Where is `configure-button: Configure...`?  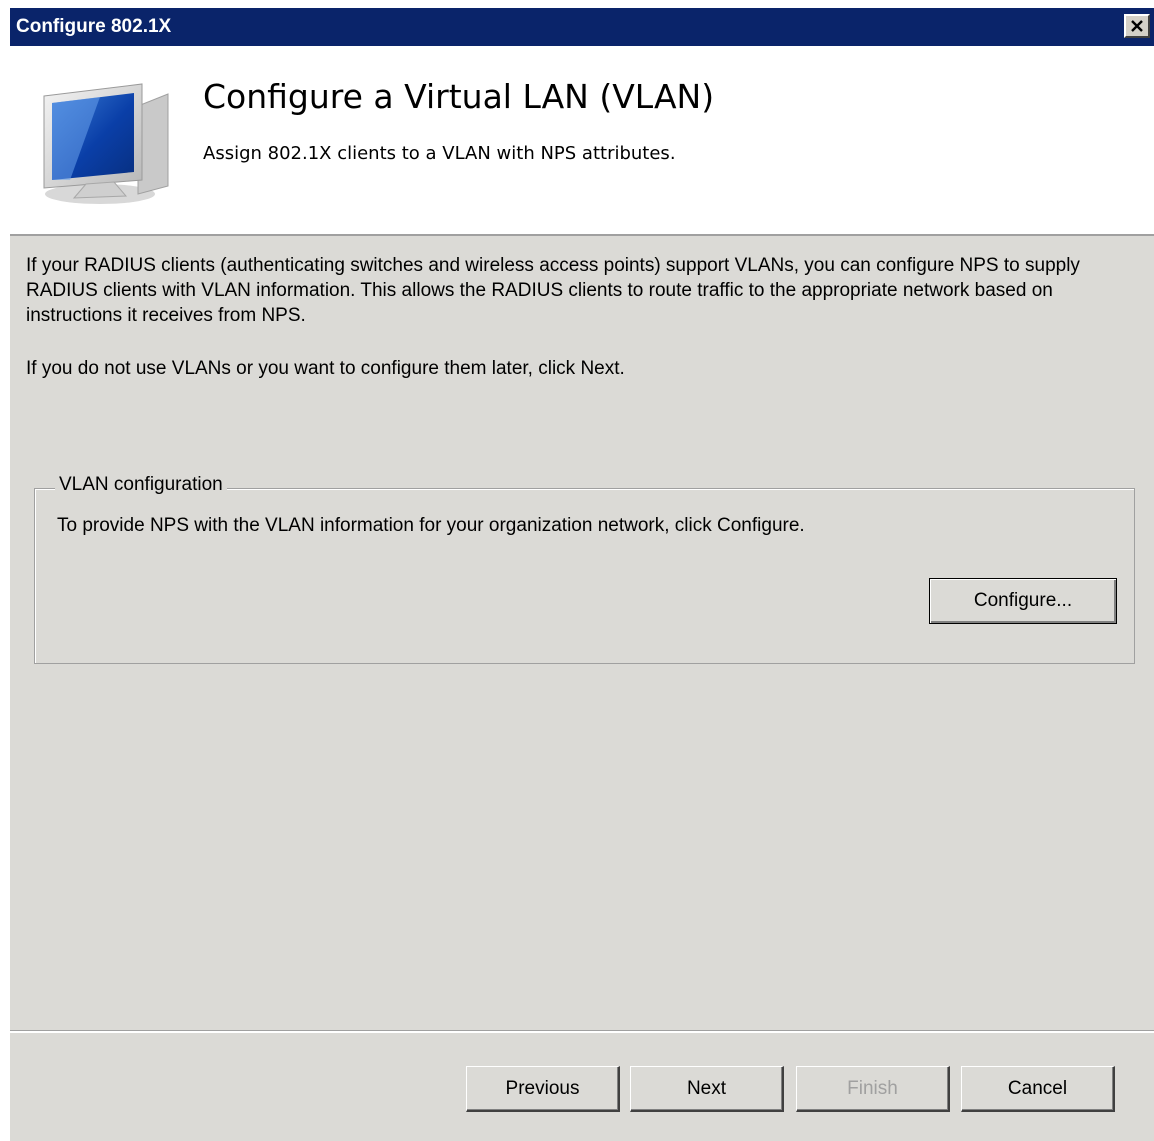 configure-button: Configure... is located at coordinates (1023, 601).